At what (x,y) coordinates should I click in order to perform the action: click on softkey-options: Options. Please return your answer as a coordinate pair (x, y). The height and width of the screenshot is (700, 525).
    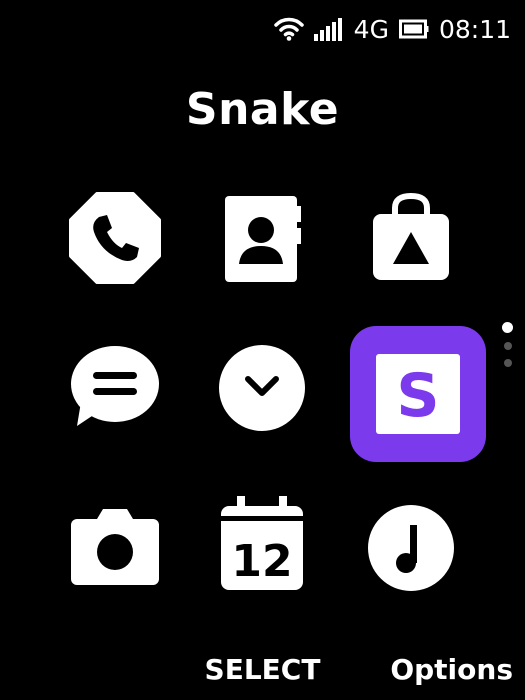
    Looking at the image, I should click on (451, 669).